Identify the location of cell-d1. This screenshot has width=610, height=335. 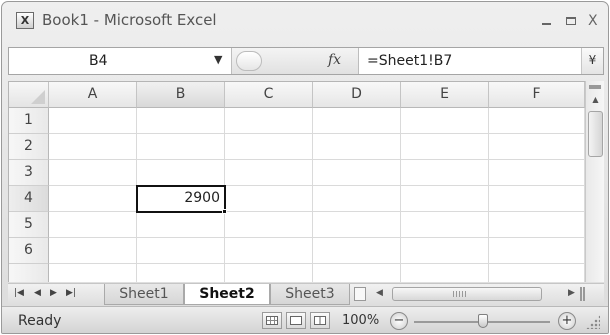
(357, 121).